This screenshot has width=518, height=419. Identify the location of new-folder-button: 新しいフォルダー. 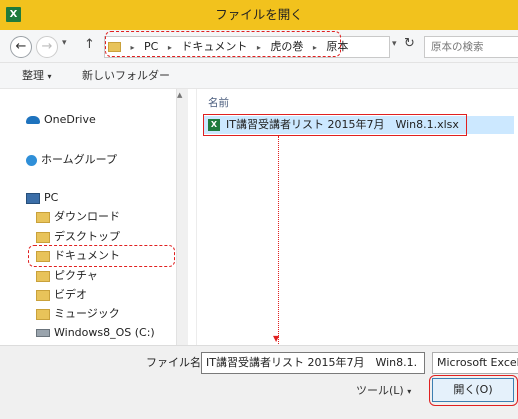
(126, 75).